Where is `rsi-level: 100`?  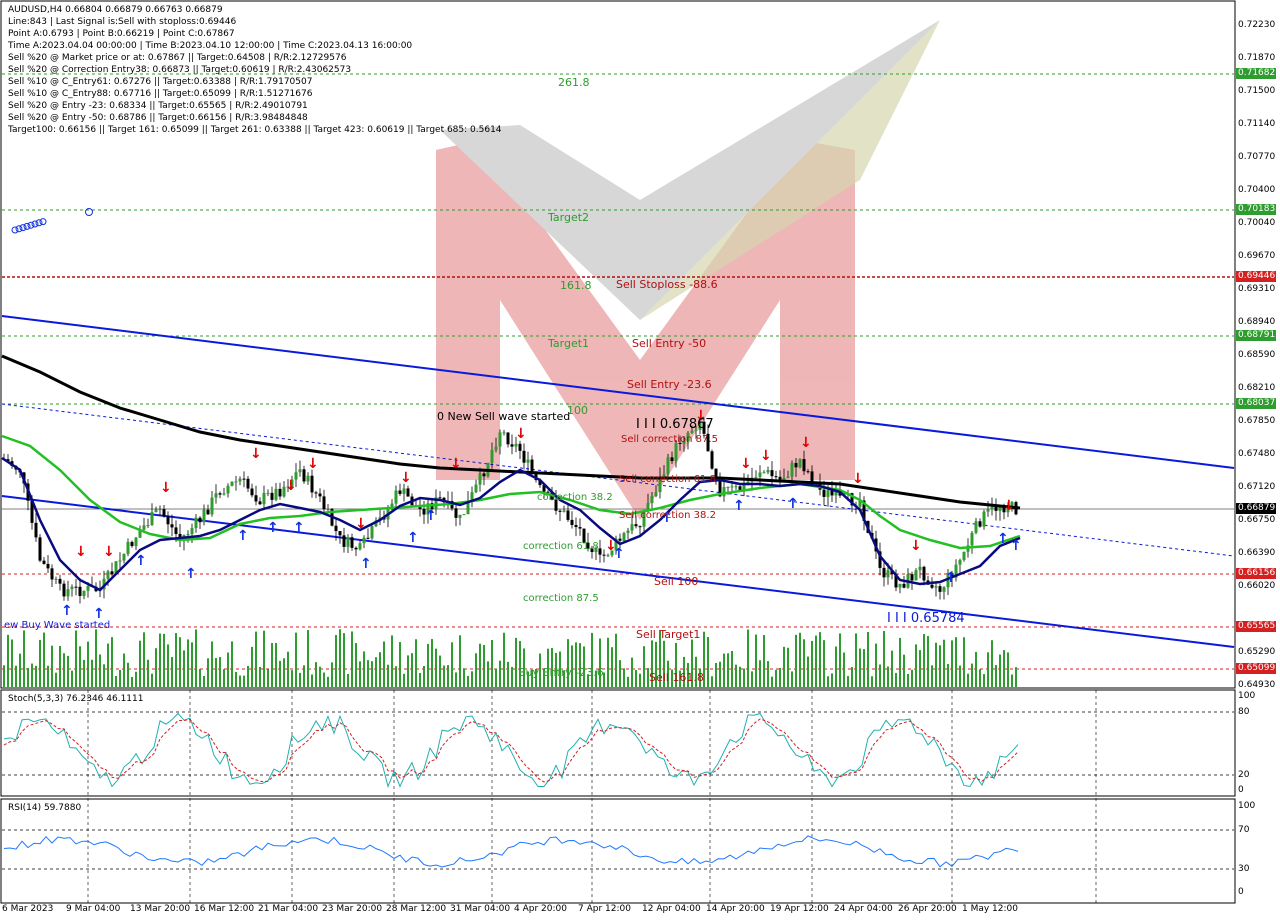 rsi-level: 100 is located at coordinates (1247, 806).